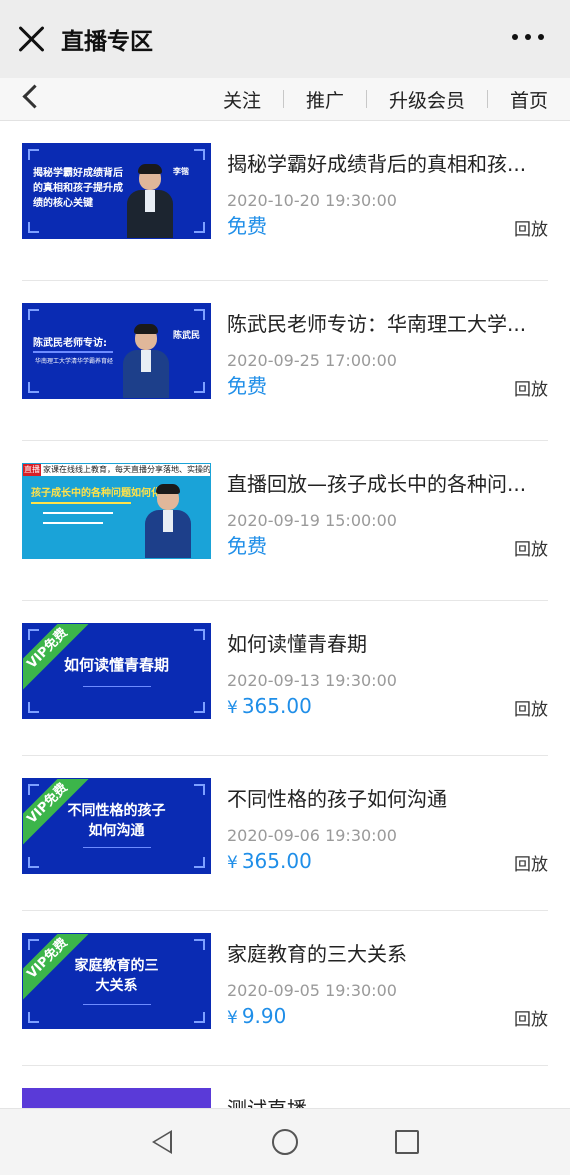  I want to click on item-price: ¥9.90, so click(257, 1016).